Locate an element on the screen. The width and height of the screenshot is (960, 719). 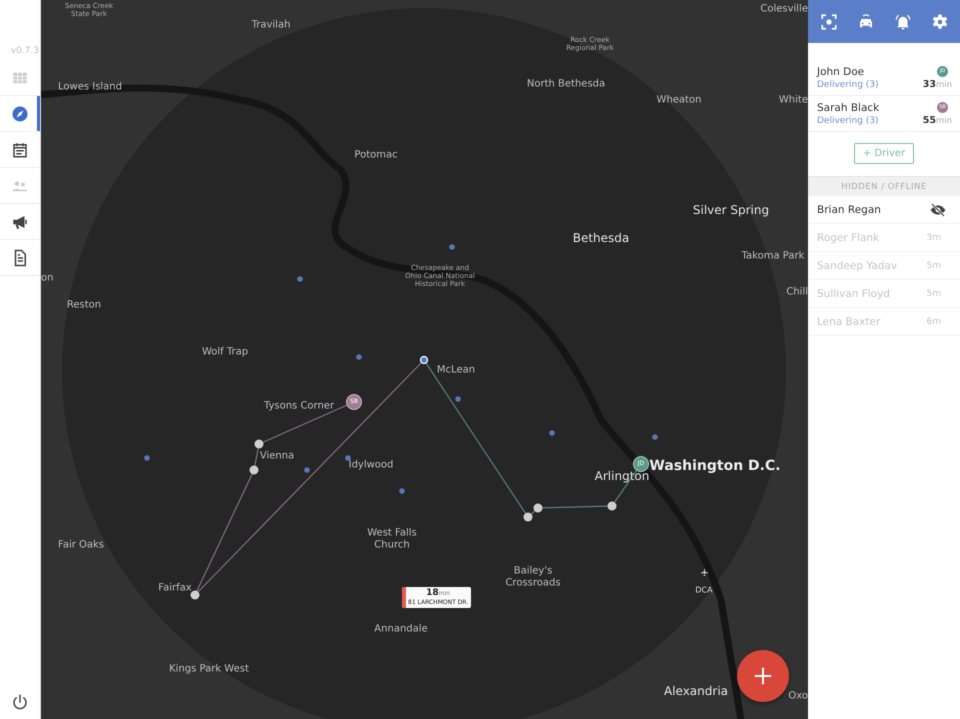
place-label: Lowes Island is located at coordinates (90, 87).